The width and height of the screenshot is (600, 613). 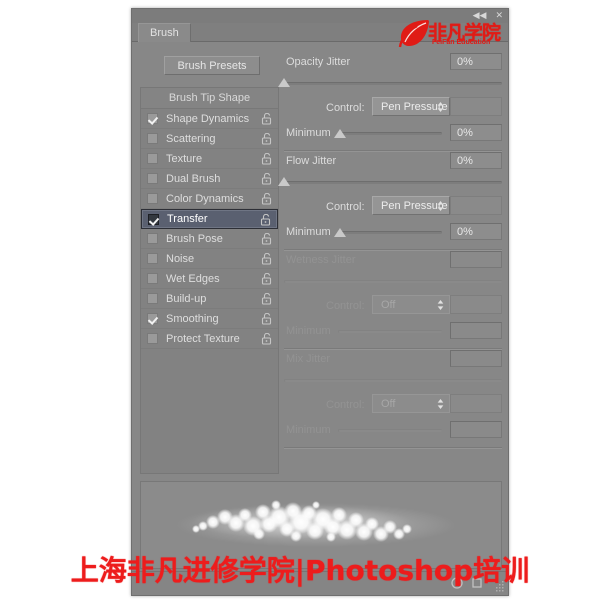 What do you see at coordinates (209, 119) in the screenshot?
I see `option-row-shape-dynamics: Shape Dynamics` at bounding box center [209, 119].